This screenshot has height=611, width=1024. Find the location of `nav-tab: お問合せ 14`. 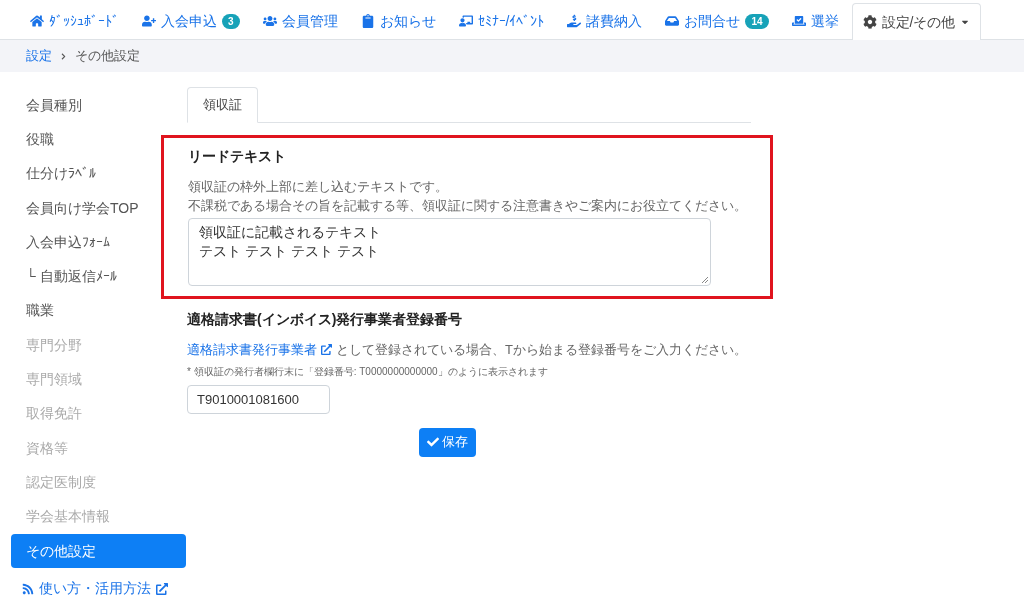

nav-tab: お問合せ 14 is located at coordinates (717, 21).